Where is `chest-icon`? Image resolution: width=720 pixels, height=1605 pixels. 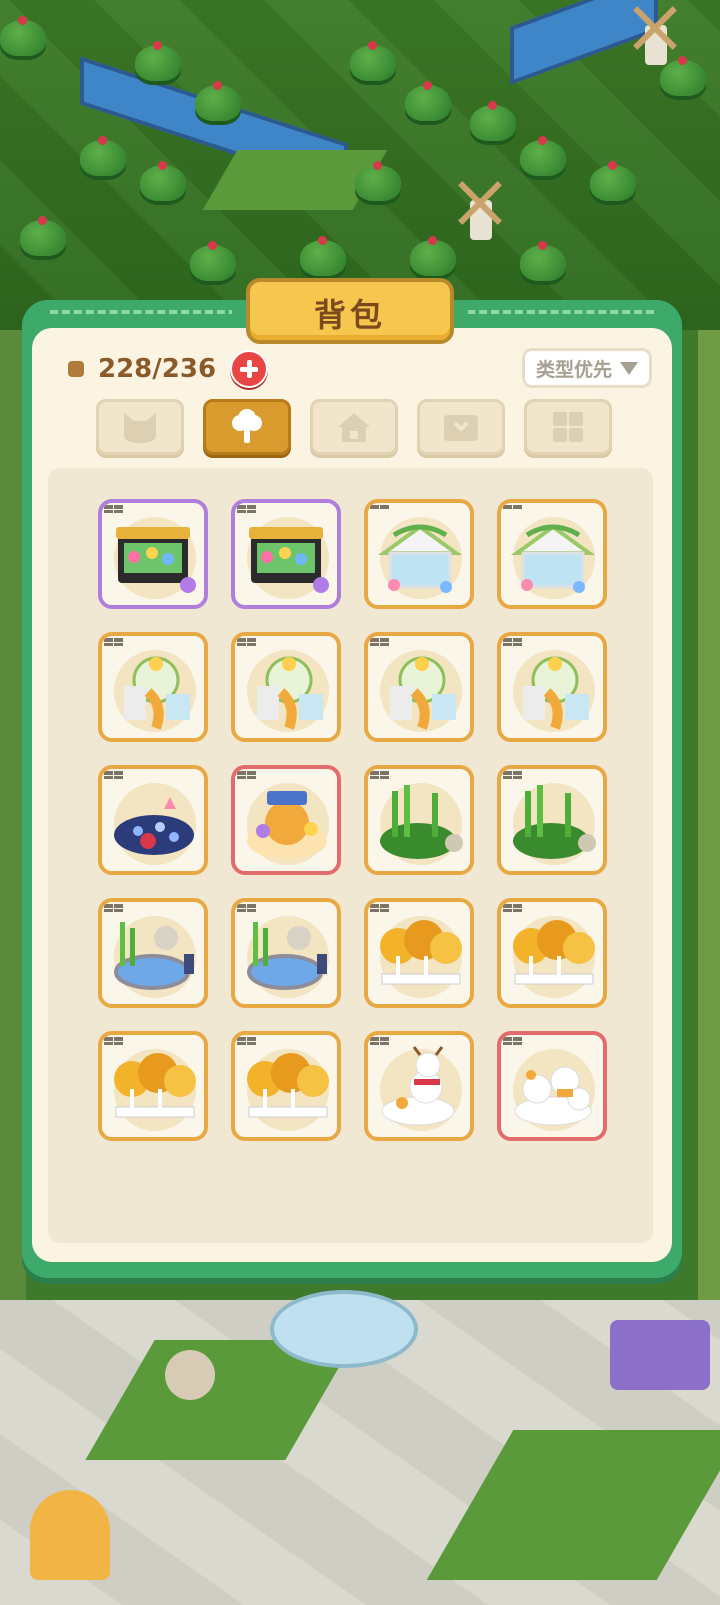
chest-icon is located at coordinates (461, 428).